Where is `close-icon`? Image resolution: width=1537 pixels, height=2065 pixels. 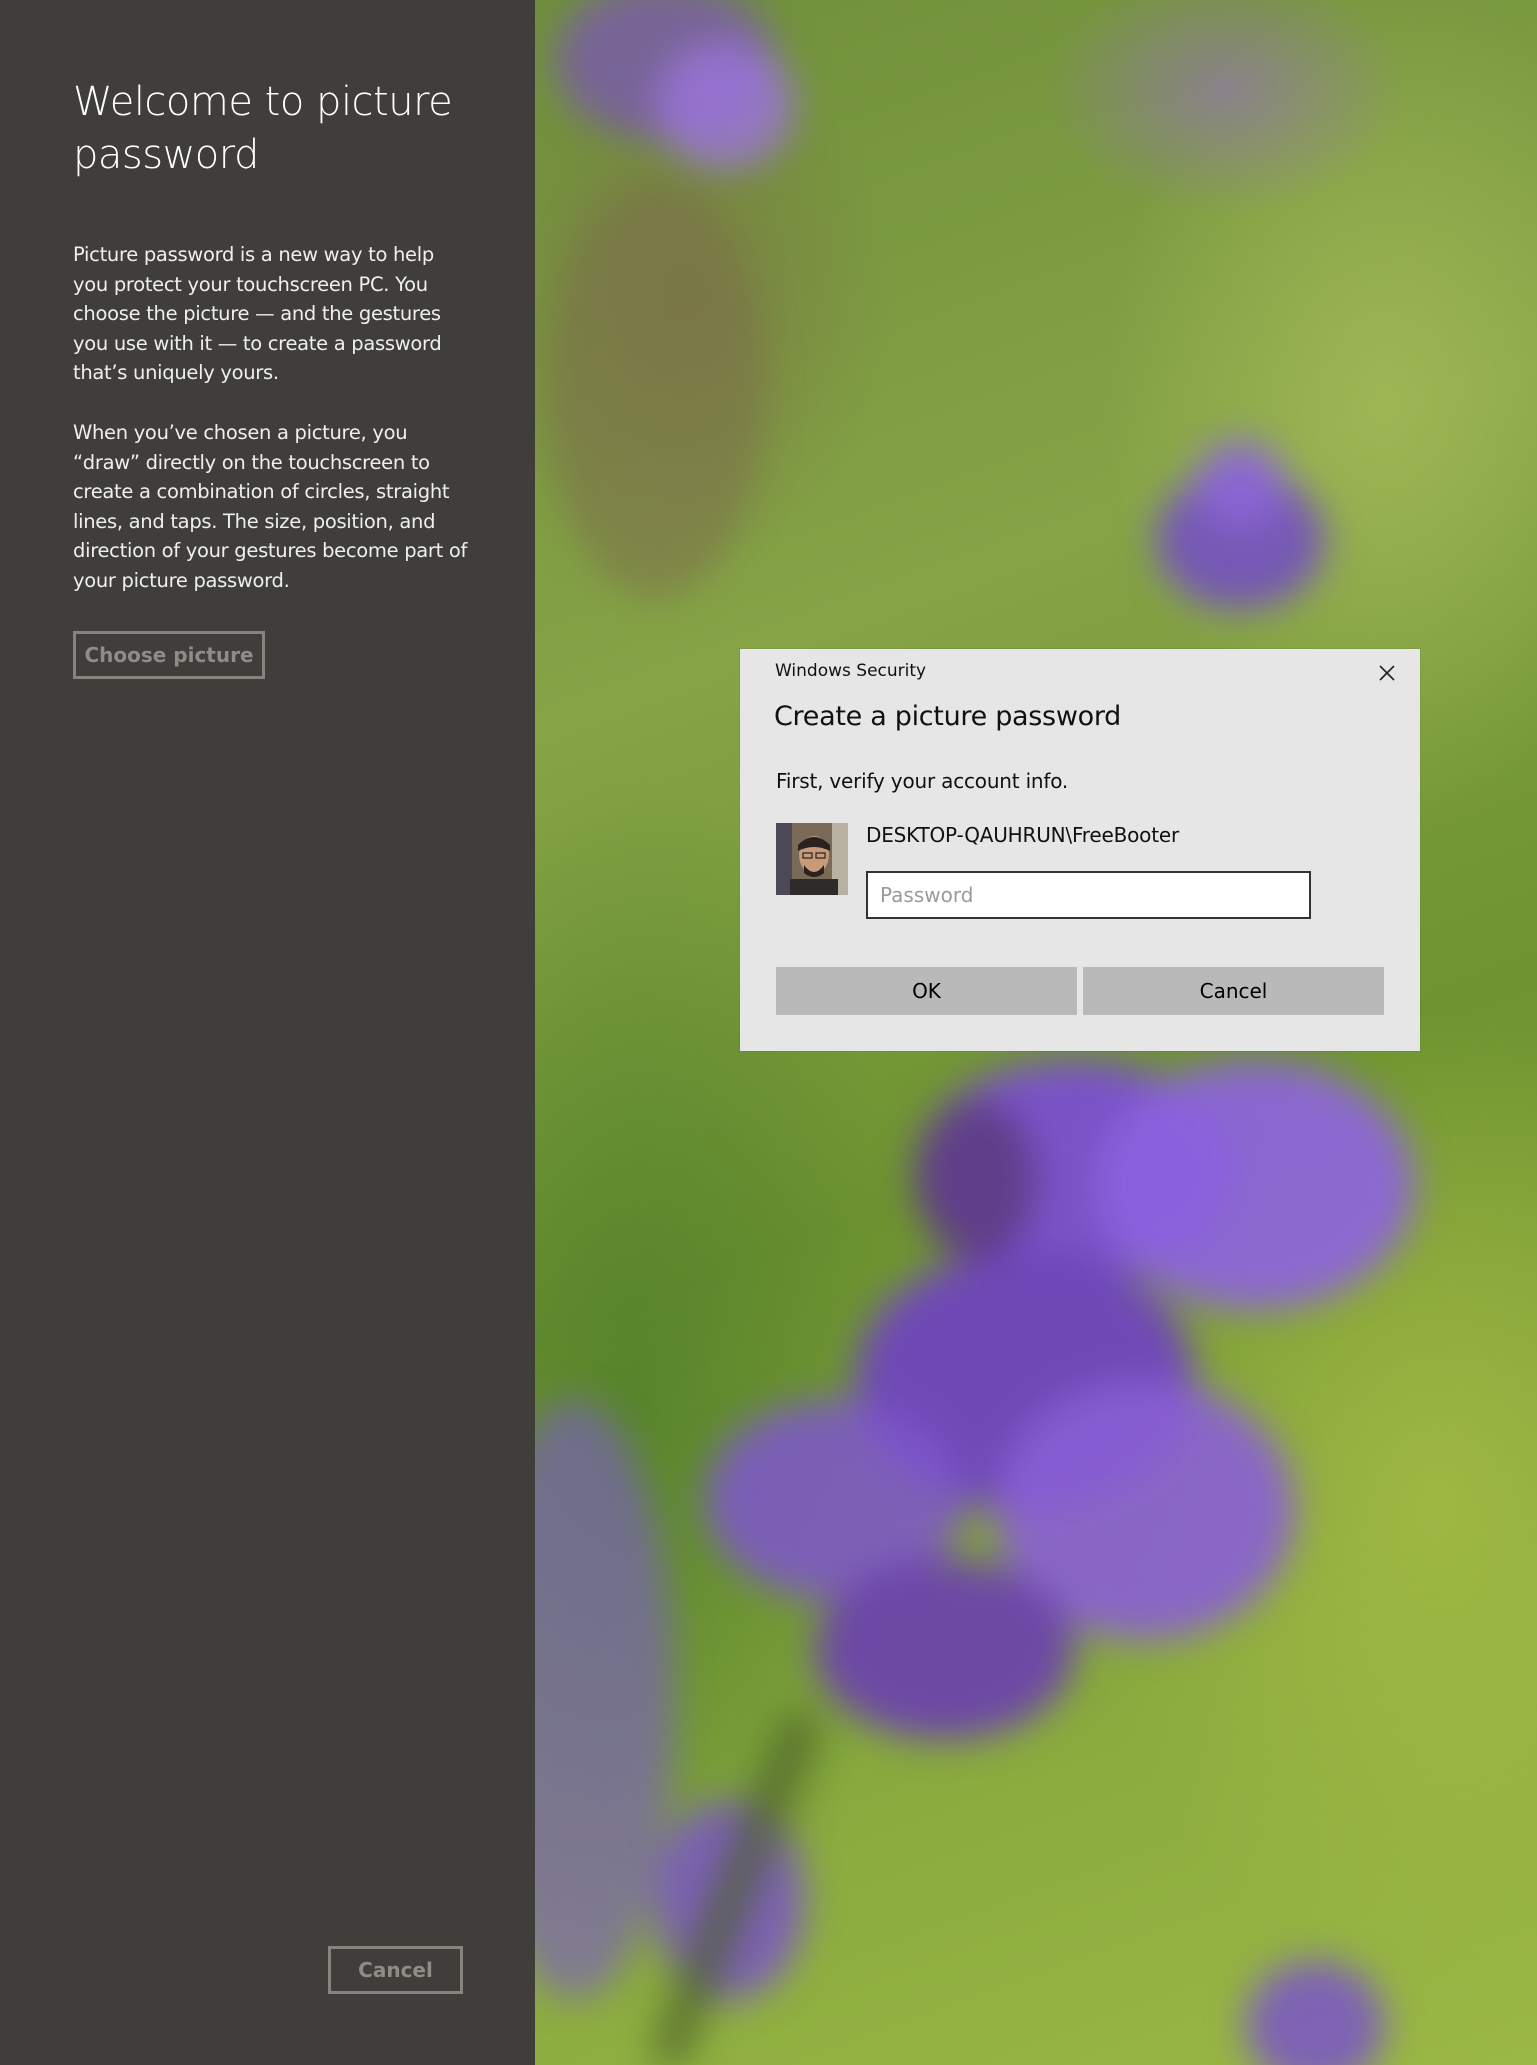 close-icon is located at coordinates (1387, 674).